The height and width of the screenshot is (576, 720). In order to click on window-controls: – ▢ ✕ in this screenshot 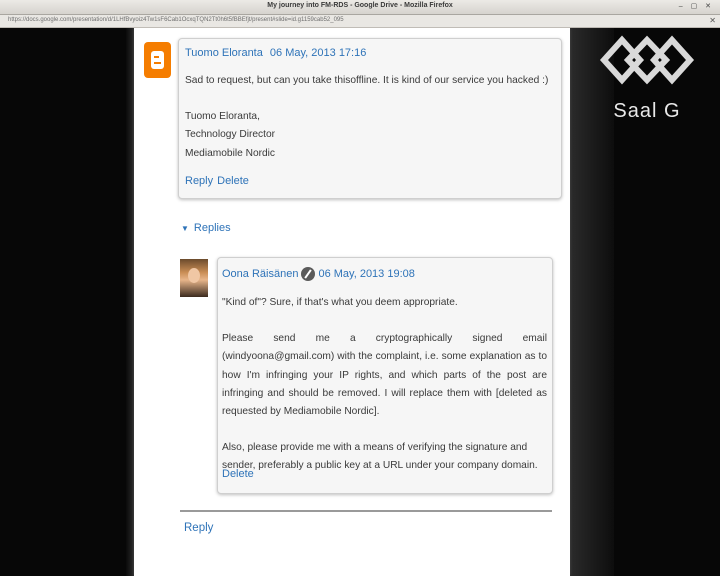, I will do `click(696, 6)`.